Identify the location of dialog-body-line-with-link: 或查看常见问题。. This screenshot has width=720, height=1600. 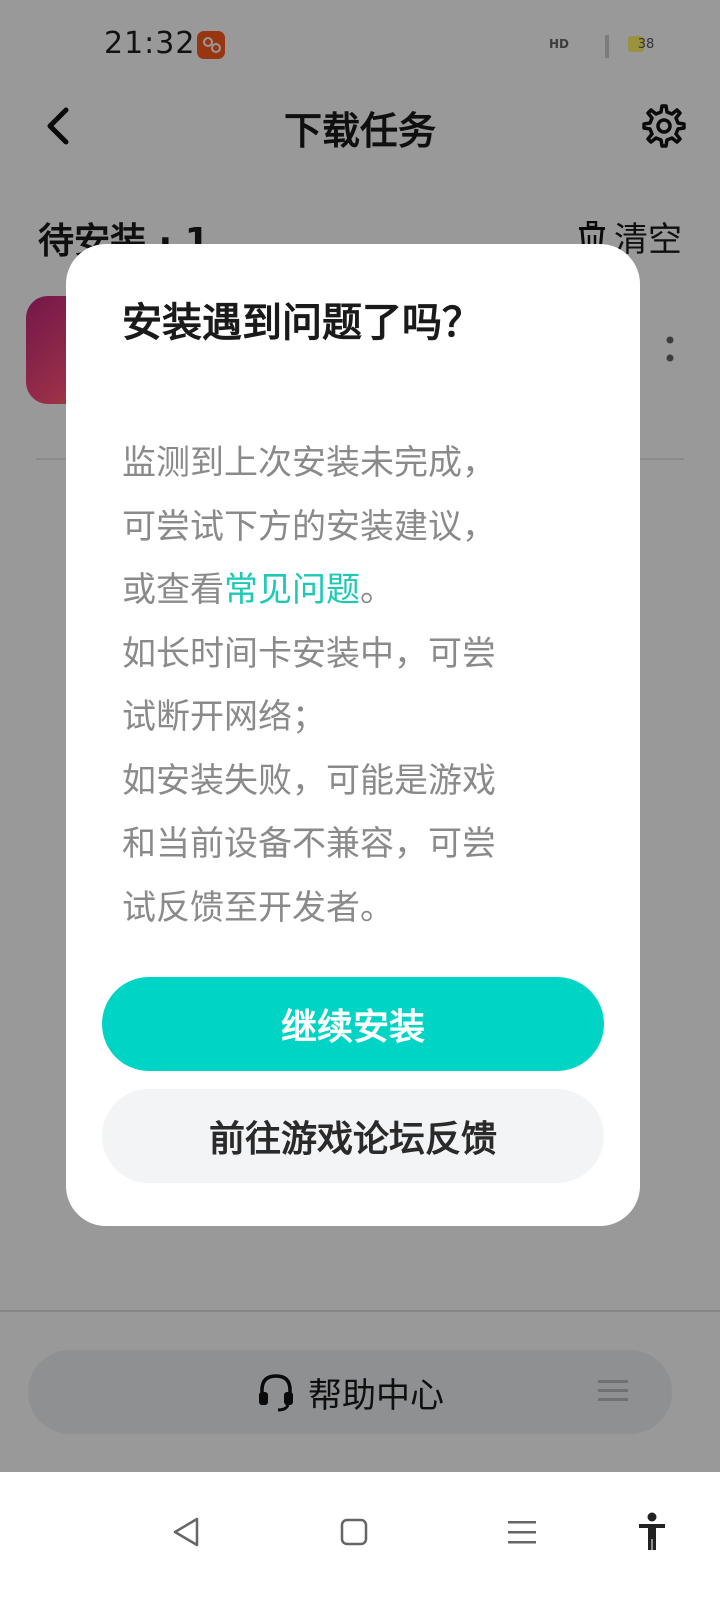
(357, 591).